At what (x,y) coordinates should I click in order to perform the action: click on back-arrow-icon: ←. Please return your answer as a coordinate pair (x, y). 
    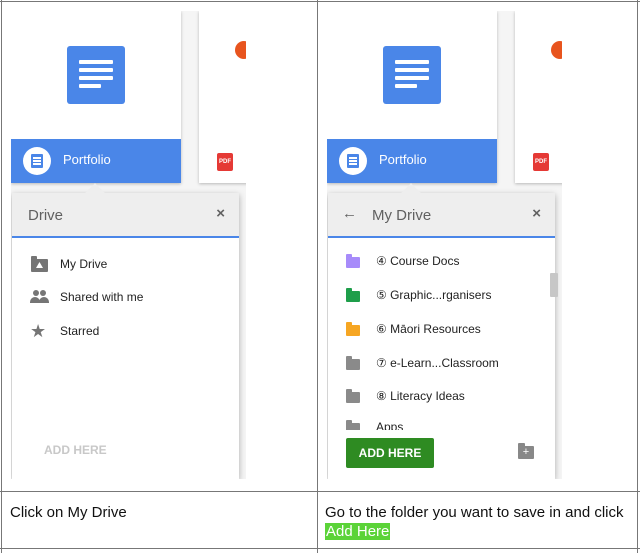
    Looking at the image, I should click on (349, 213).